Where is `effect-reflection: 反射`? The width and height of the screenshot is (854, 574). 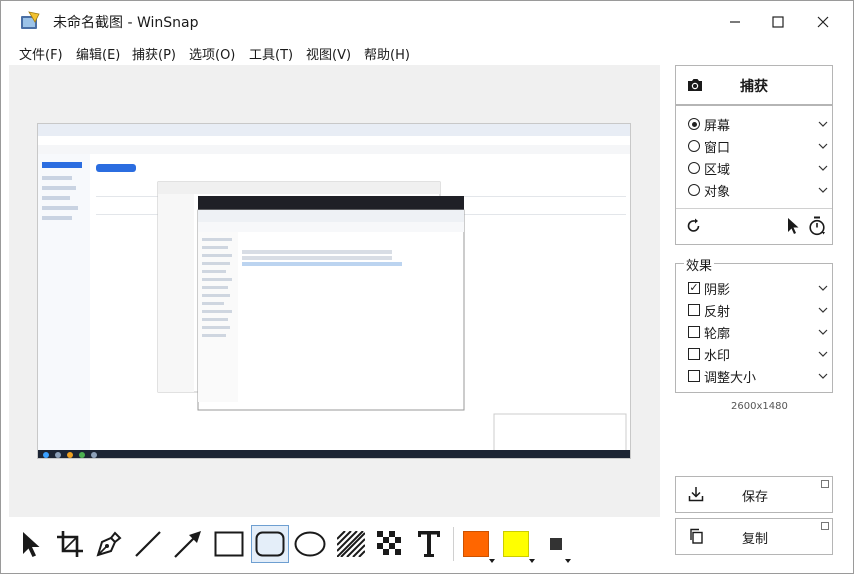
effect-reflection: 反射 is located at coordinates (758, 310).